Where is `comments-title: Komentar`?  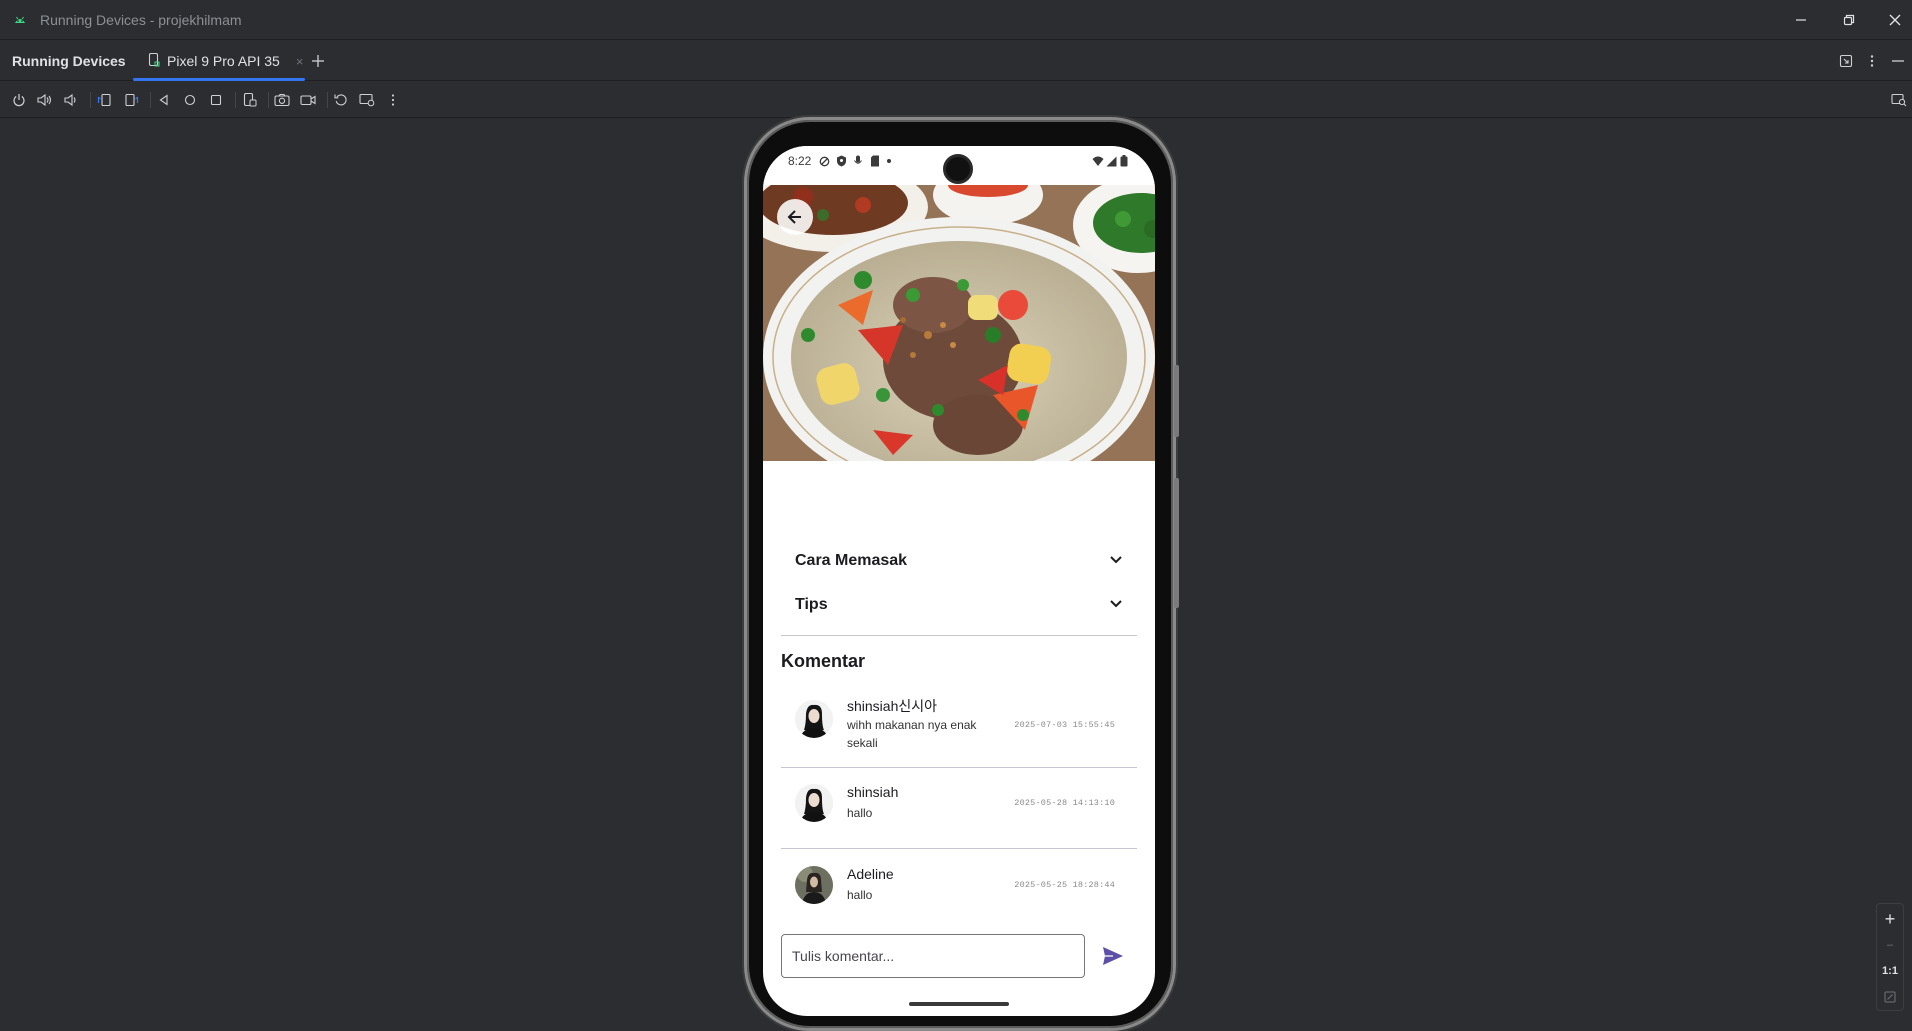
comments-title: Komentar is located at coordinates (823, 661).